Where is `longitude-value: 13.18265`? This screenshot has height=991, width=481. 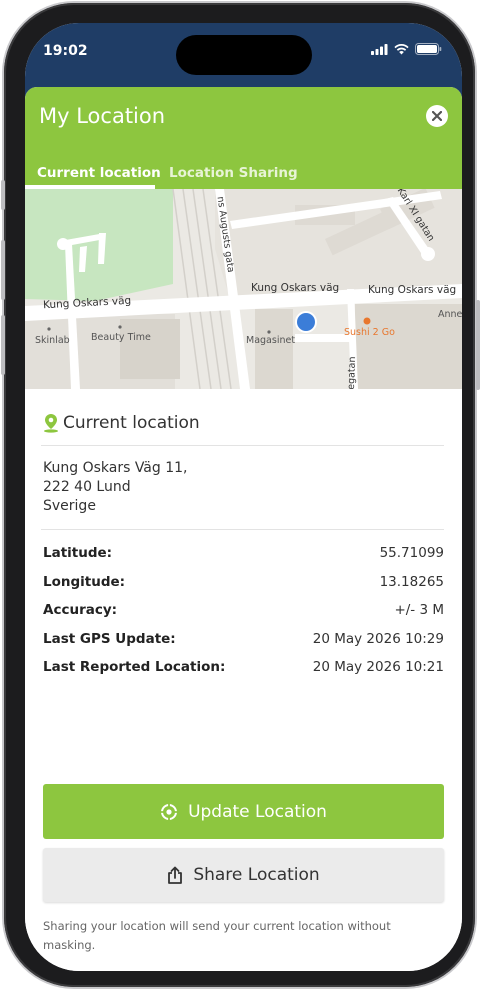 longitude-value: 13.18265 is located at coordinates (411, 582).